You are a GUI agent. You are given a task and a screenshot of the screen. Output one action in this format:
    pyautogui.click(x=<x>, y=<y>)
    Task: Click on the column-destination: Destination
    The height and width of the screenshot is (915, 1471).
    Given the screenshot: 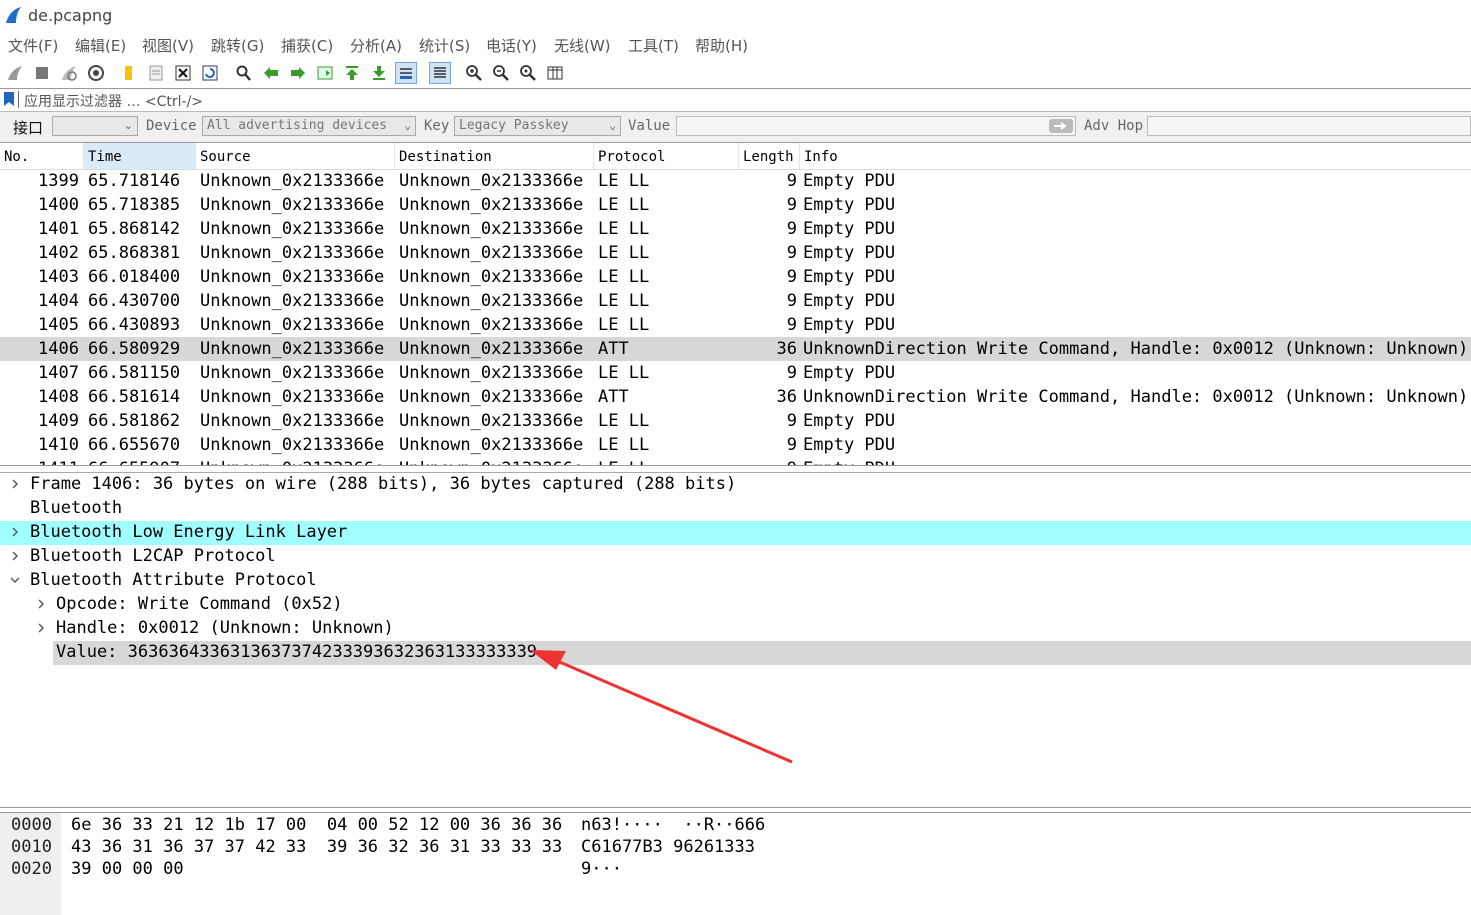 What is the action you would take?
    pyautogui.click(x=494, y=156)
    